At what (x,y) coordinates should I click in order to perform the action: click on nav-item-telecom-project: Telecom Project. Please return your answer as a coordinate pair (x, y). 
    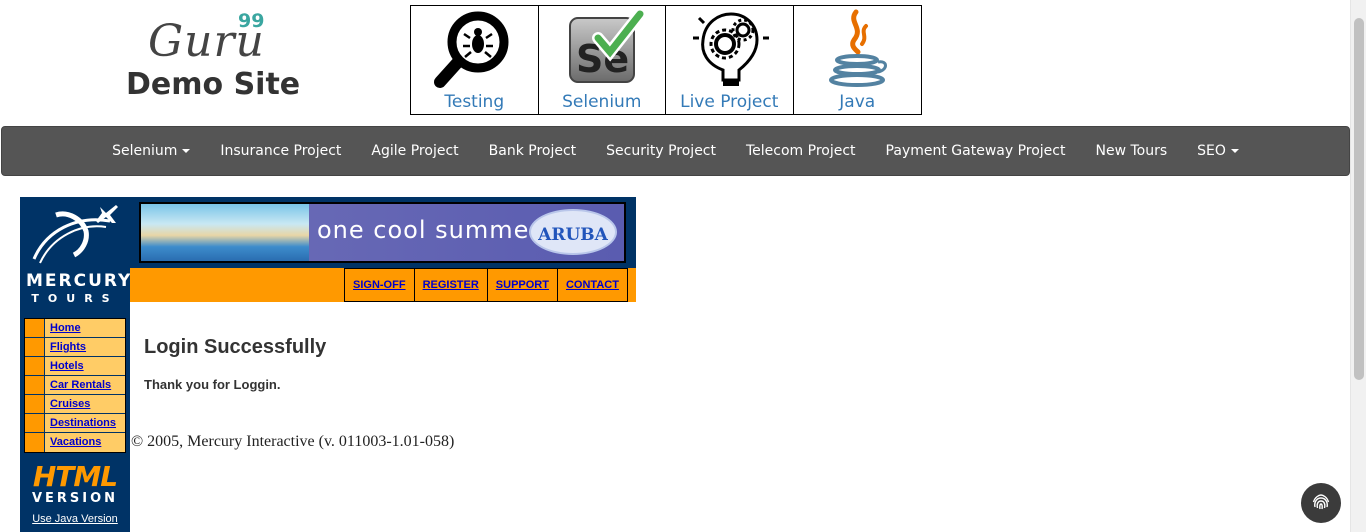
    Looking at the image, I should click on (801, 151).